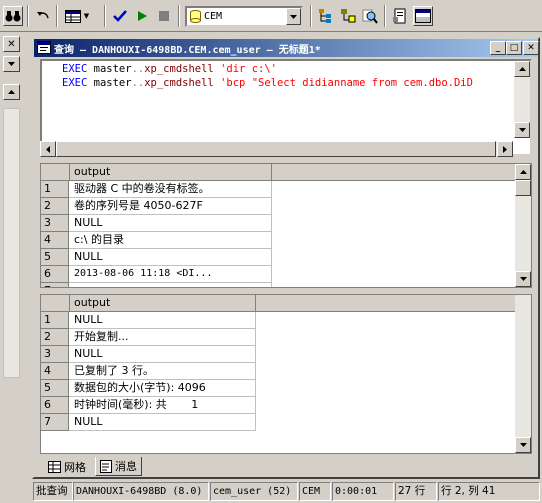 The image size is (542, 503). Describe the element at coordinates (416, 491) in the screenshot. I see `status-row-count: 27 行` at that location.